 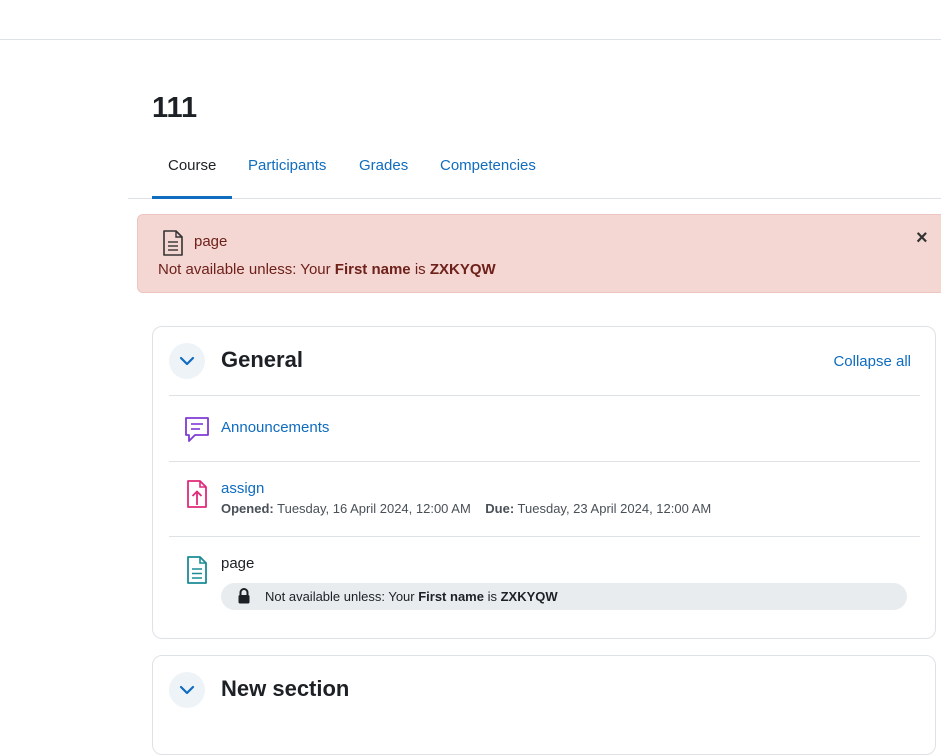 What do you see at coordinates (872, 361) in the screenshot?
I see `collapse-all-link: Collapse all` at bounding box center [872, 361].